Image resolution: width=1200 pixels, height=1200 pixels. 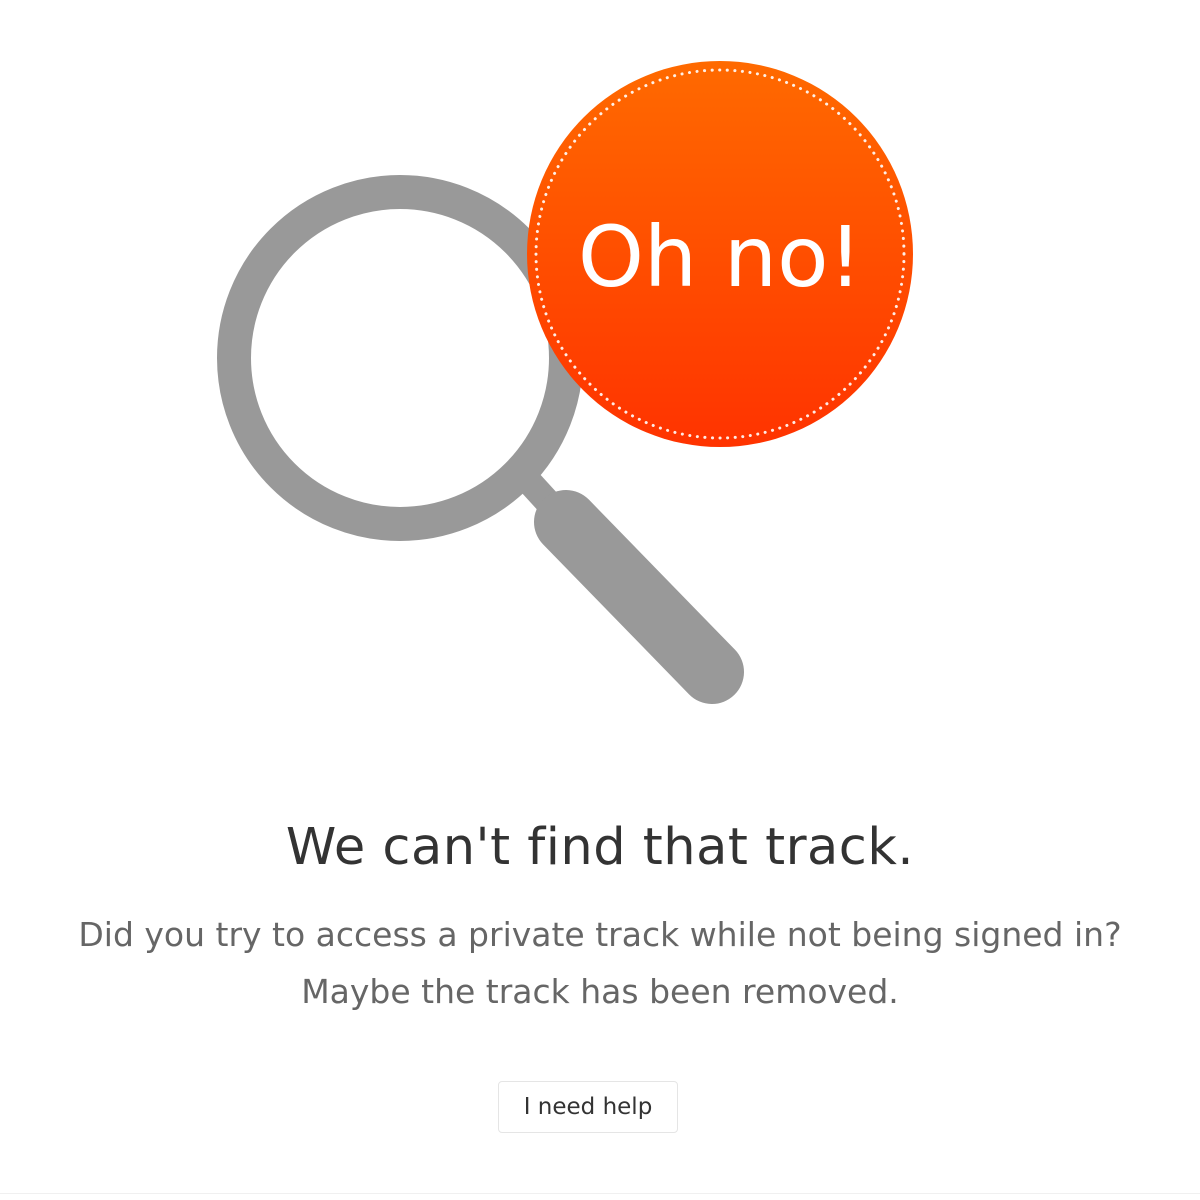 What do you see at coordinates (588, 1107) in the screenshot?
I see `help-button: I need help` at bounding box center [588, 1107].